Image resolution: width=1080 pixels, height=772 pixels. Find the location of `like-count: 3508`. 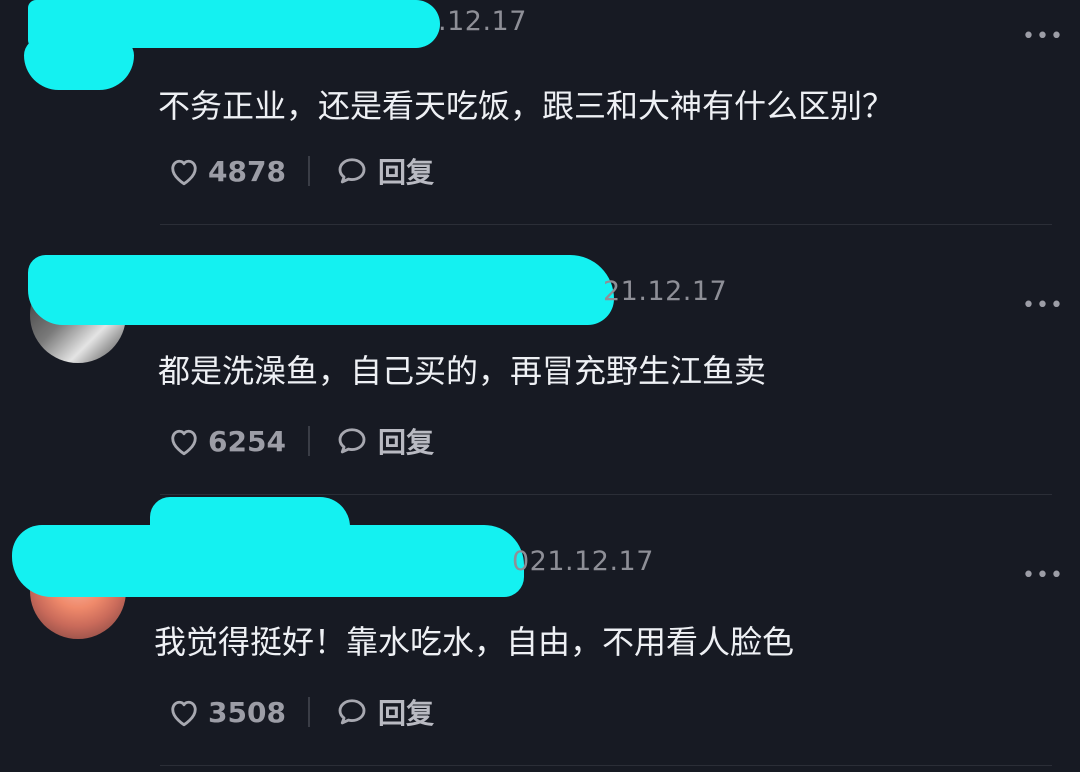

like-count: 3508 is located at coordinates (247, 712).